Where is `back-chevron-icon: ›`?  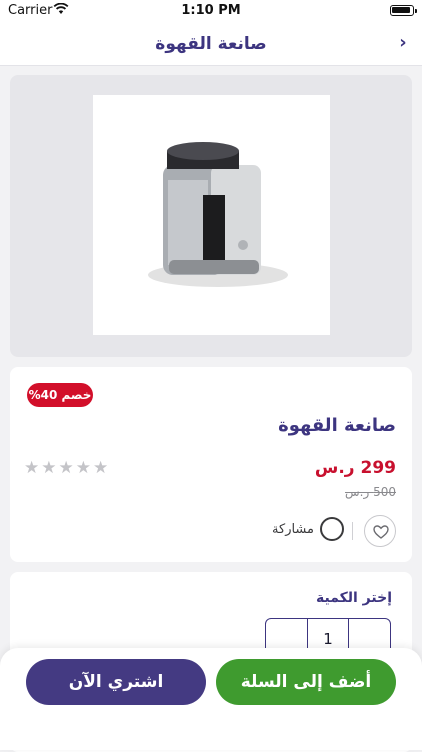
back-chevron-icon: › is located at coordinates (403, 43).